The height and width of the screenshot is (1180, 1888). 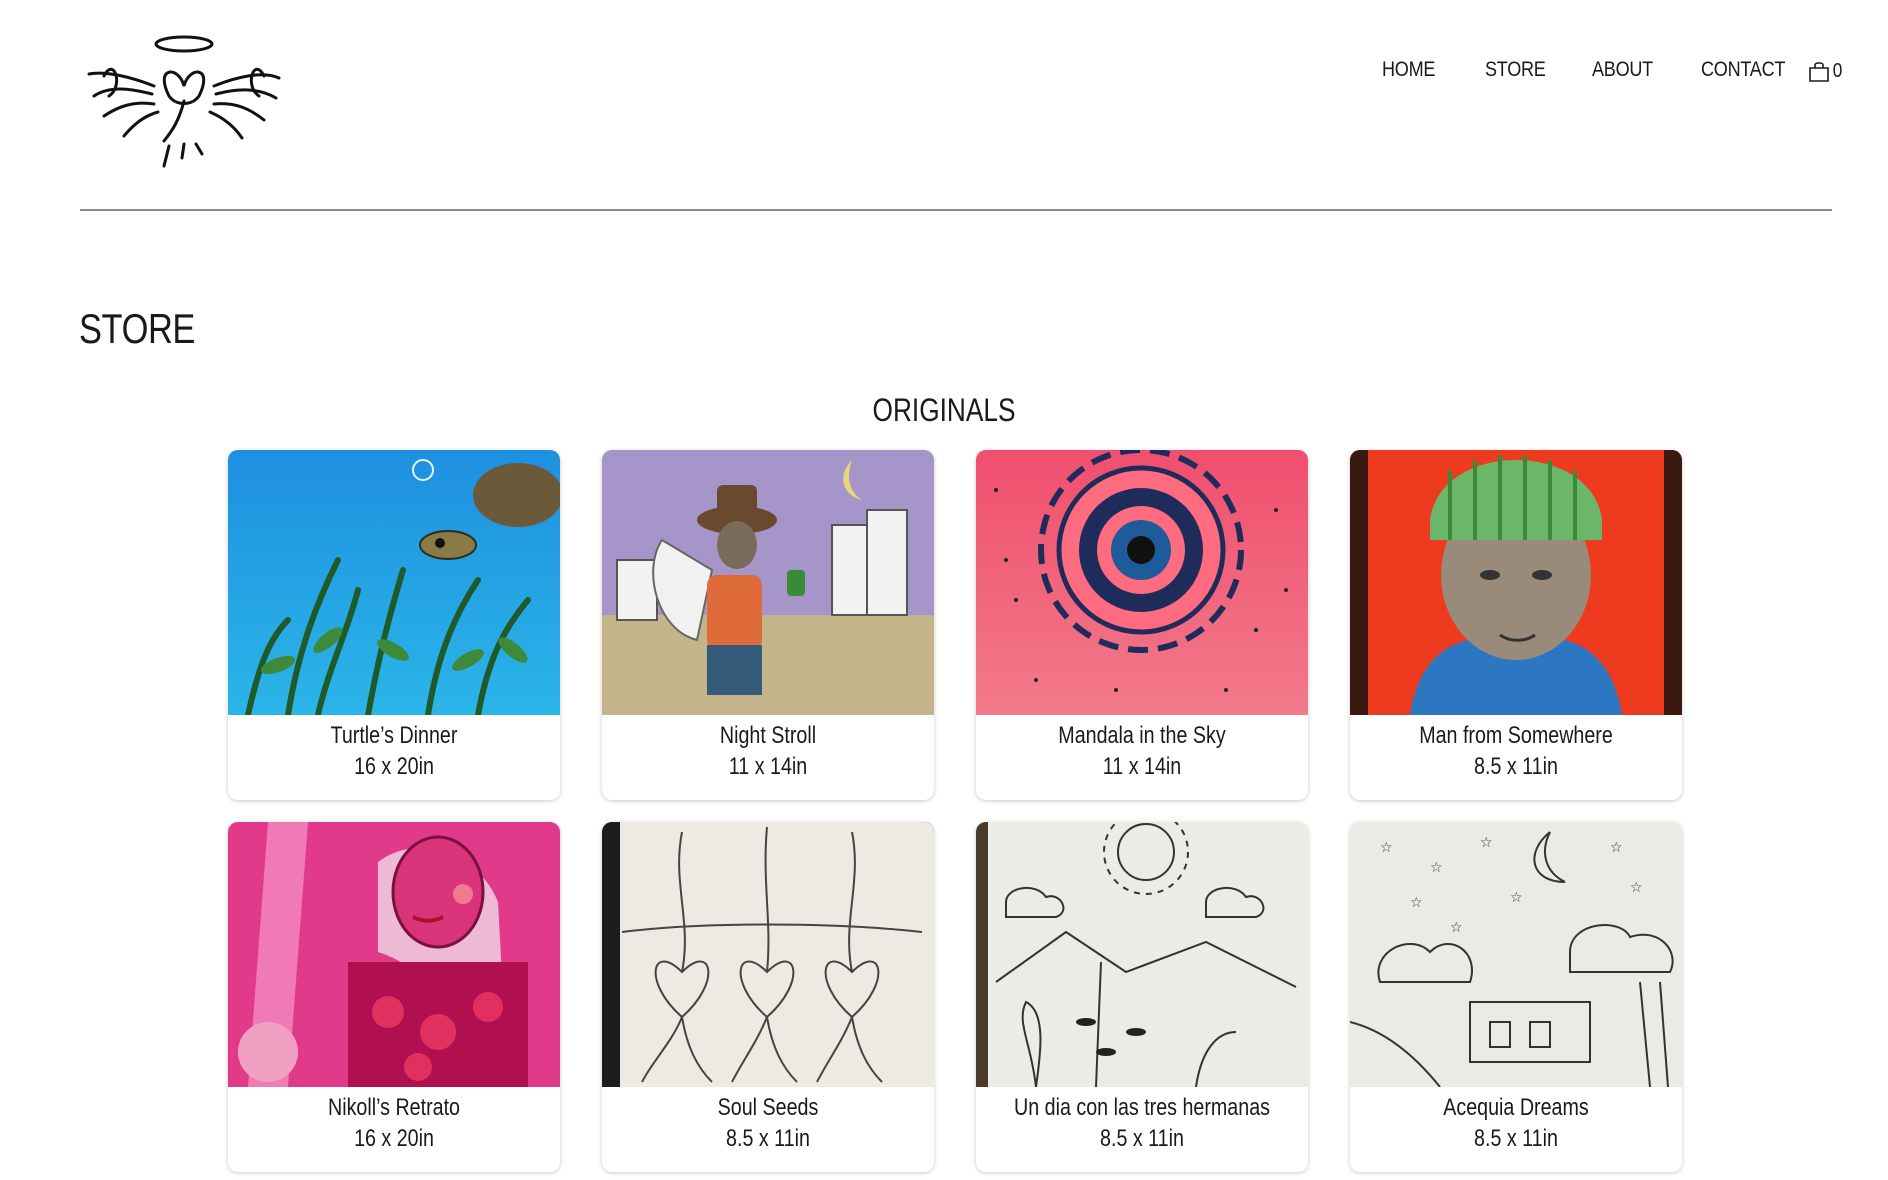 What do you see at coordinates (1516, 954) in the screenshot?
I see `product-image: ☆ ☆ ☆ ☆ ☆ ☆ ☆ ☆` at bounding box center [1516, 954].